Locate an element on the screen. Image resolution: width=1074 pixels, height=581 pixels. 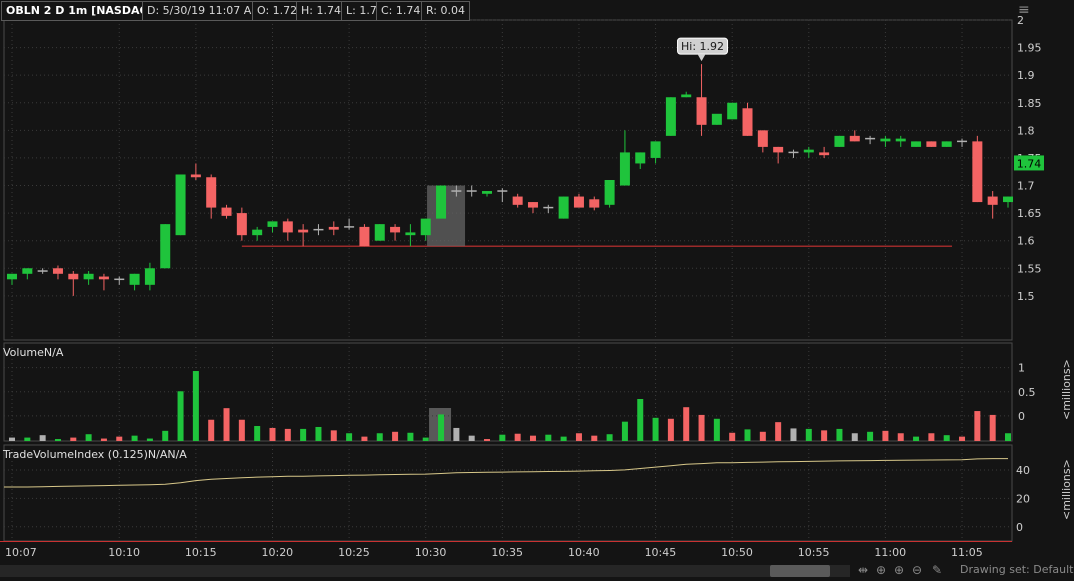
drawing-set-label: Drawing set: Default is located at coordinates (1016, 569).